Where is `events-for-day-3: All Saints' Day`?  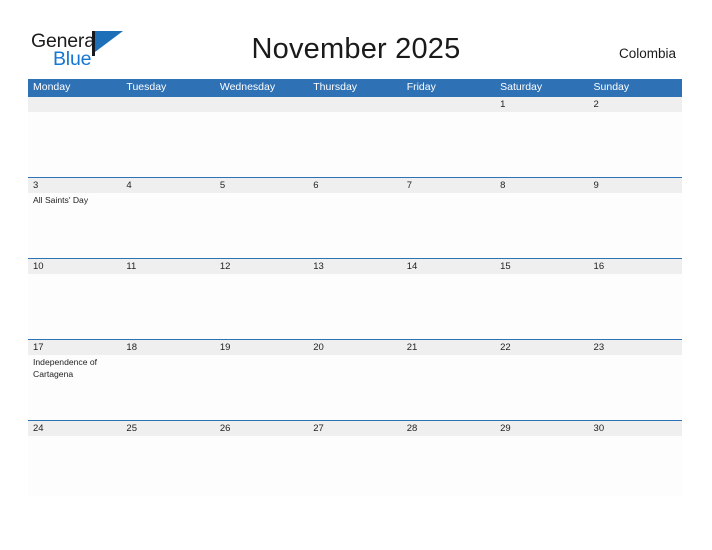 events-for-day-3: All Saints' Day is located at coordinates (74, 200).